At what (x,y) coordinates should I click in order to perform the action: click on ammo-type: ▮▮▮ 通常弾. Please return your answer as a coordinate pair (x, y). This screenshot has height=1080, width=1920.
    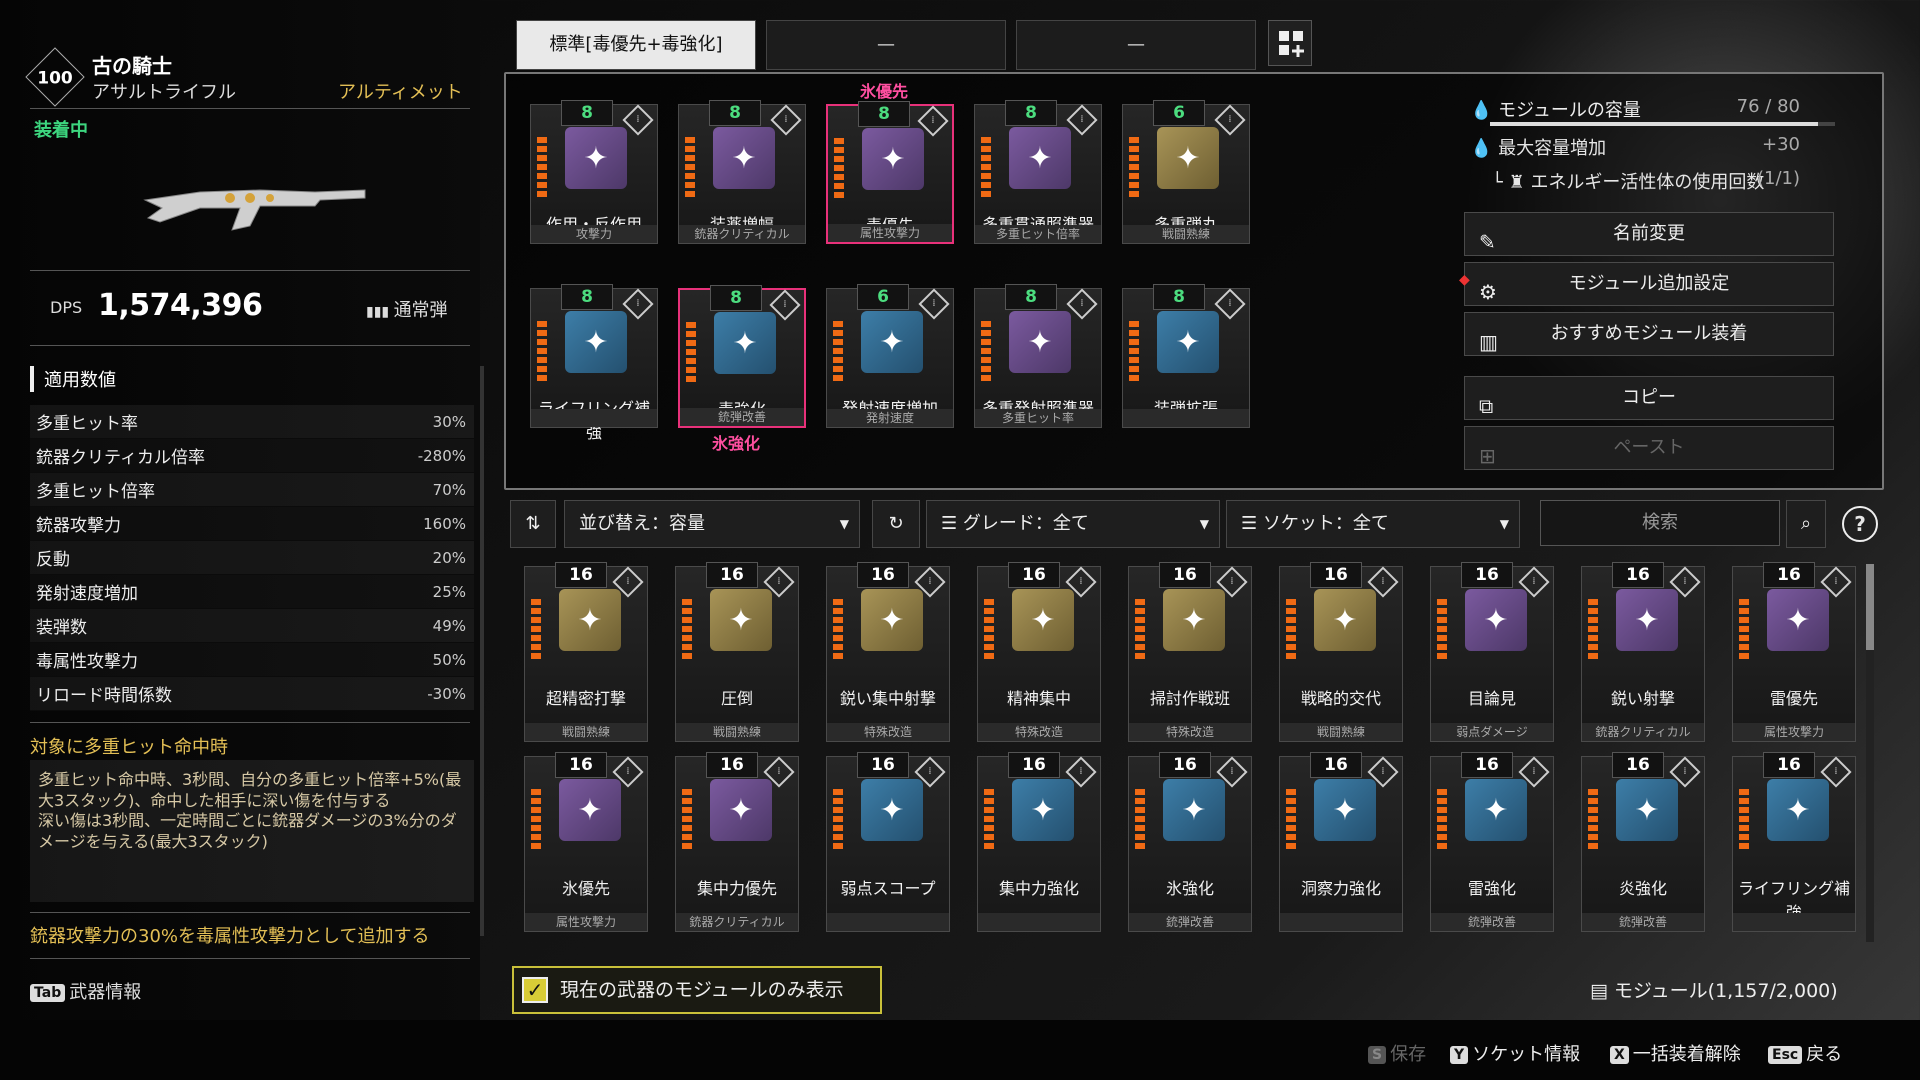
    Looking at the image, I should click on (407, 310).